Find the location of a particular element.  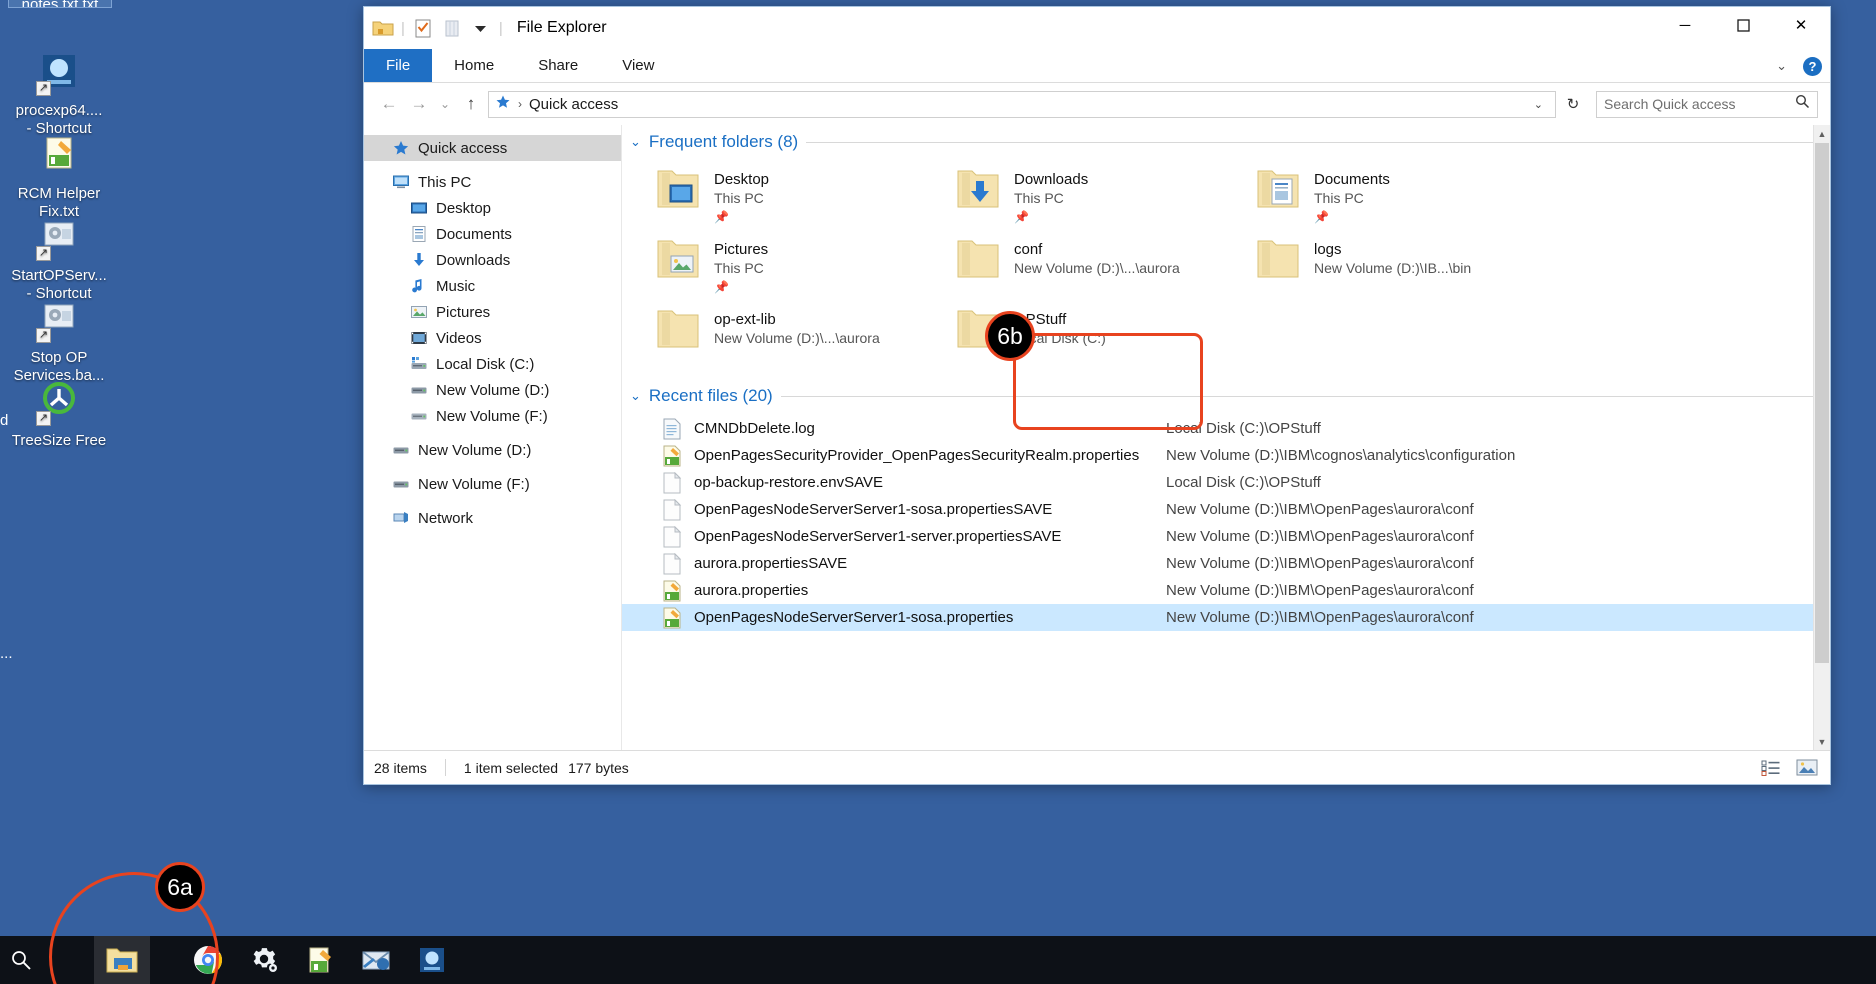

documents-icon is located at coordinates (419, 234).